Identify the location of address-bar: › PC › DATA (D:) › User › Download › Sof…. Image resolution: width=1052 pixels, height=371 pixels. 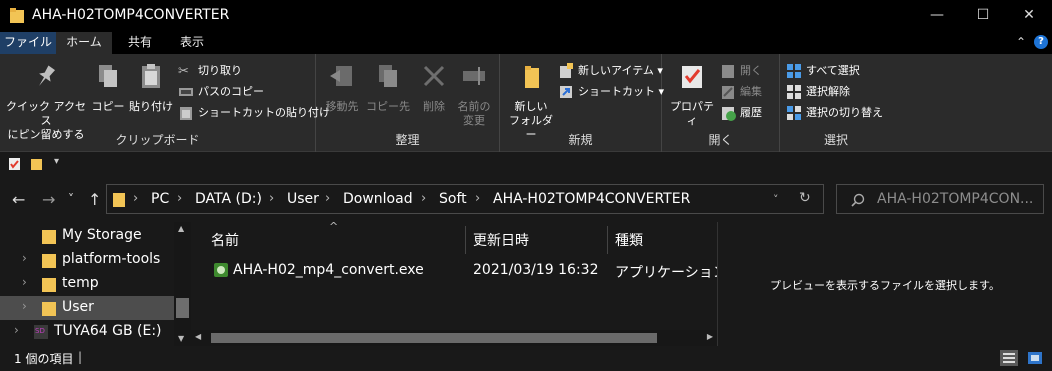
(465, 199).